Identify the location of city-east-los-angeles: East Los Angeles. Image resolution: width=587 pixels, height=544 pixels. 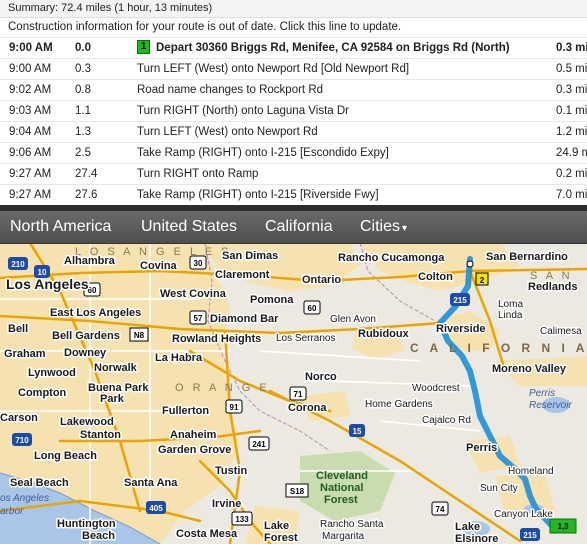
(96, 313).